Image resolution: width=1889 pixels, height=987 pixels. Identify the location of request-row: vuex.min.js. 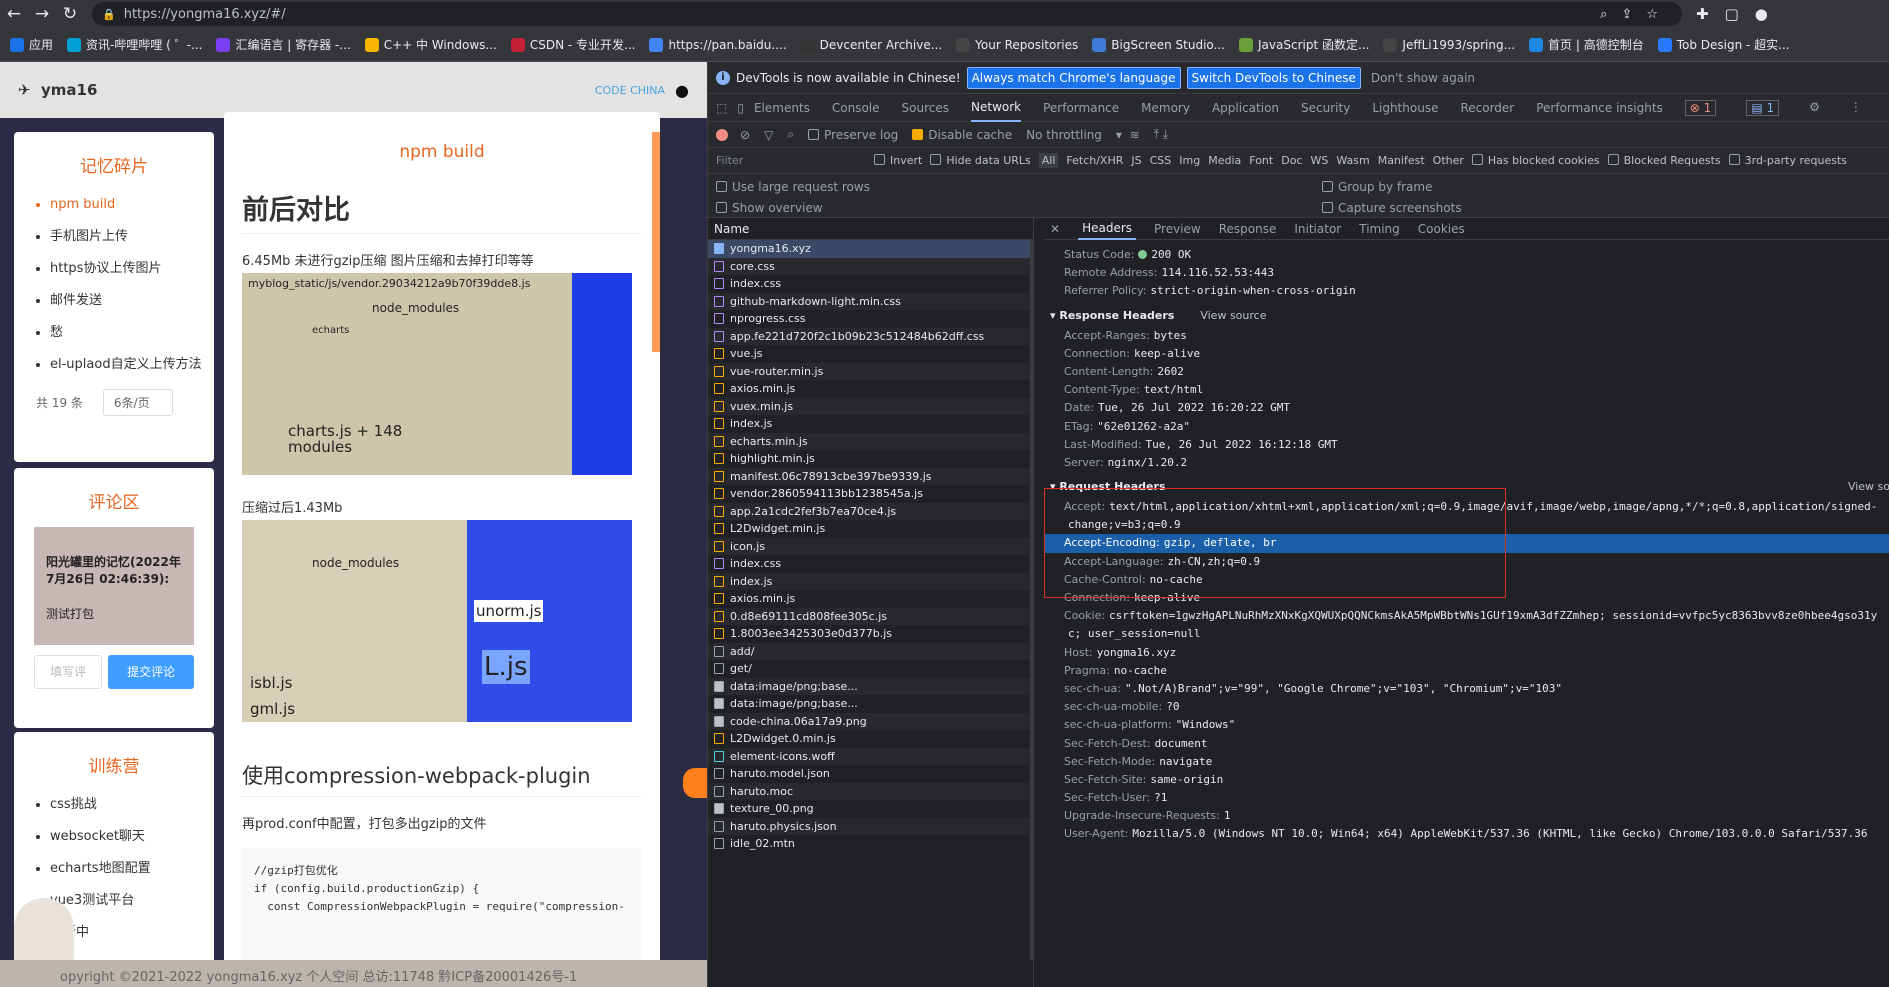
(870, 406).